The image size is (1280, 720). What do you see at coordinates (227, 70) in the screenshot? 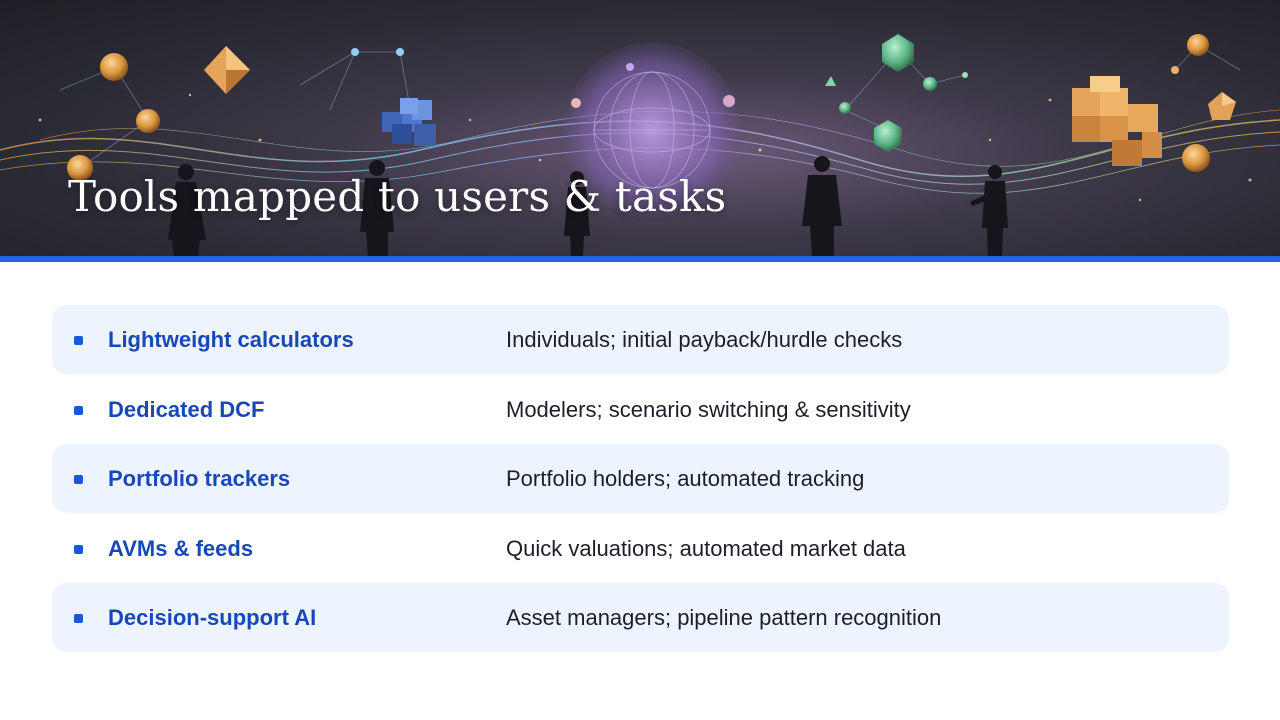
I see `pyramid-gold-icon` at bounding box center [227, 70].